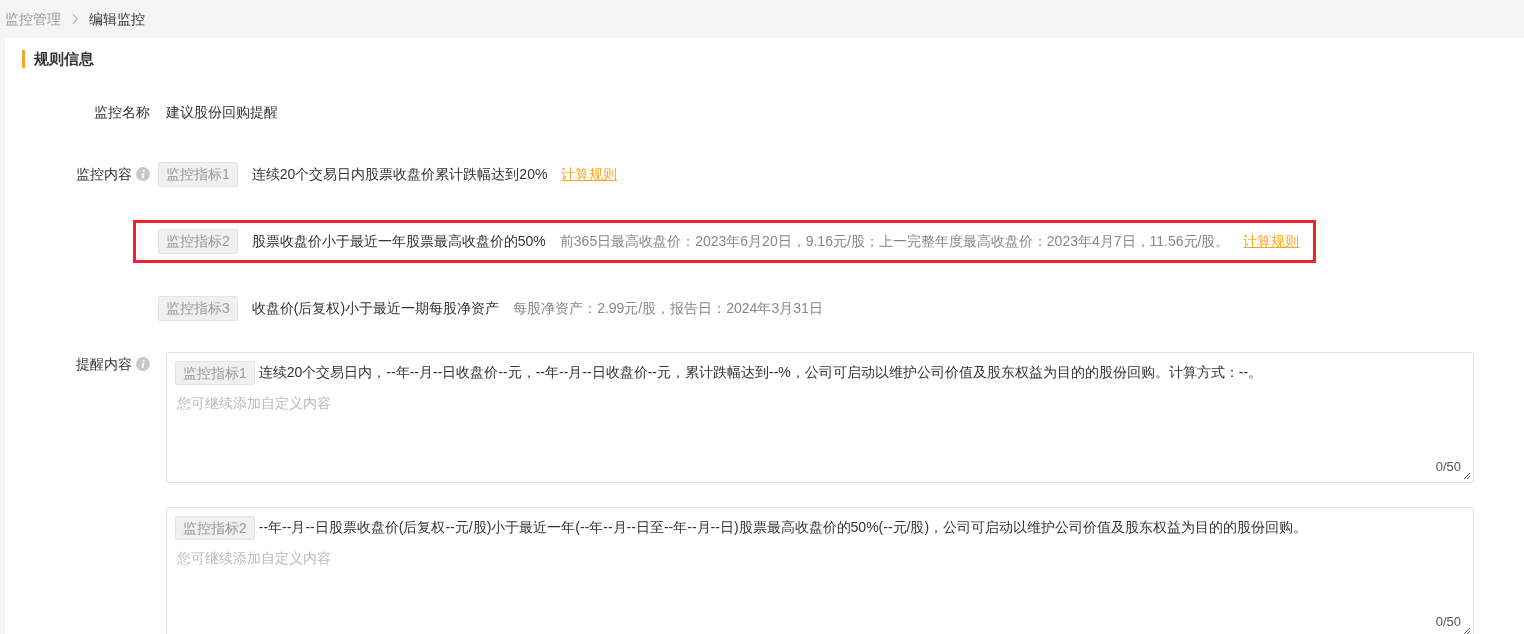  I want to click on reminder-text: --年--月--日股票收盘价(后复权--元/股)小于最近一年(--年--月--日至--年--月--日)股票最高收盘价的50%(--元/股)，公司可启动以维护公司价值及股东权益为目的的股份回购。, so click(783, 527).